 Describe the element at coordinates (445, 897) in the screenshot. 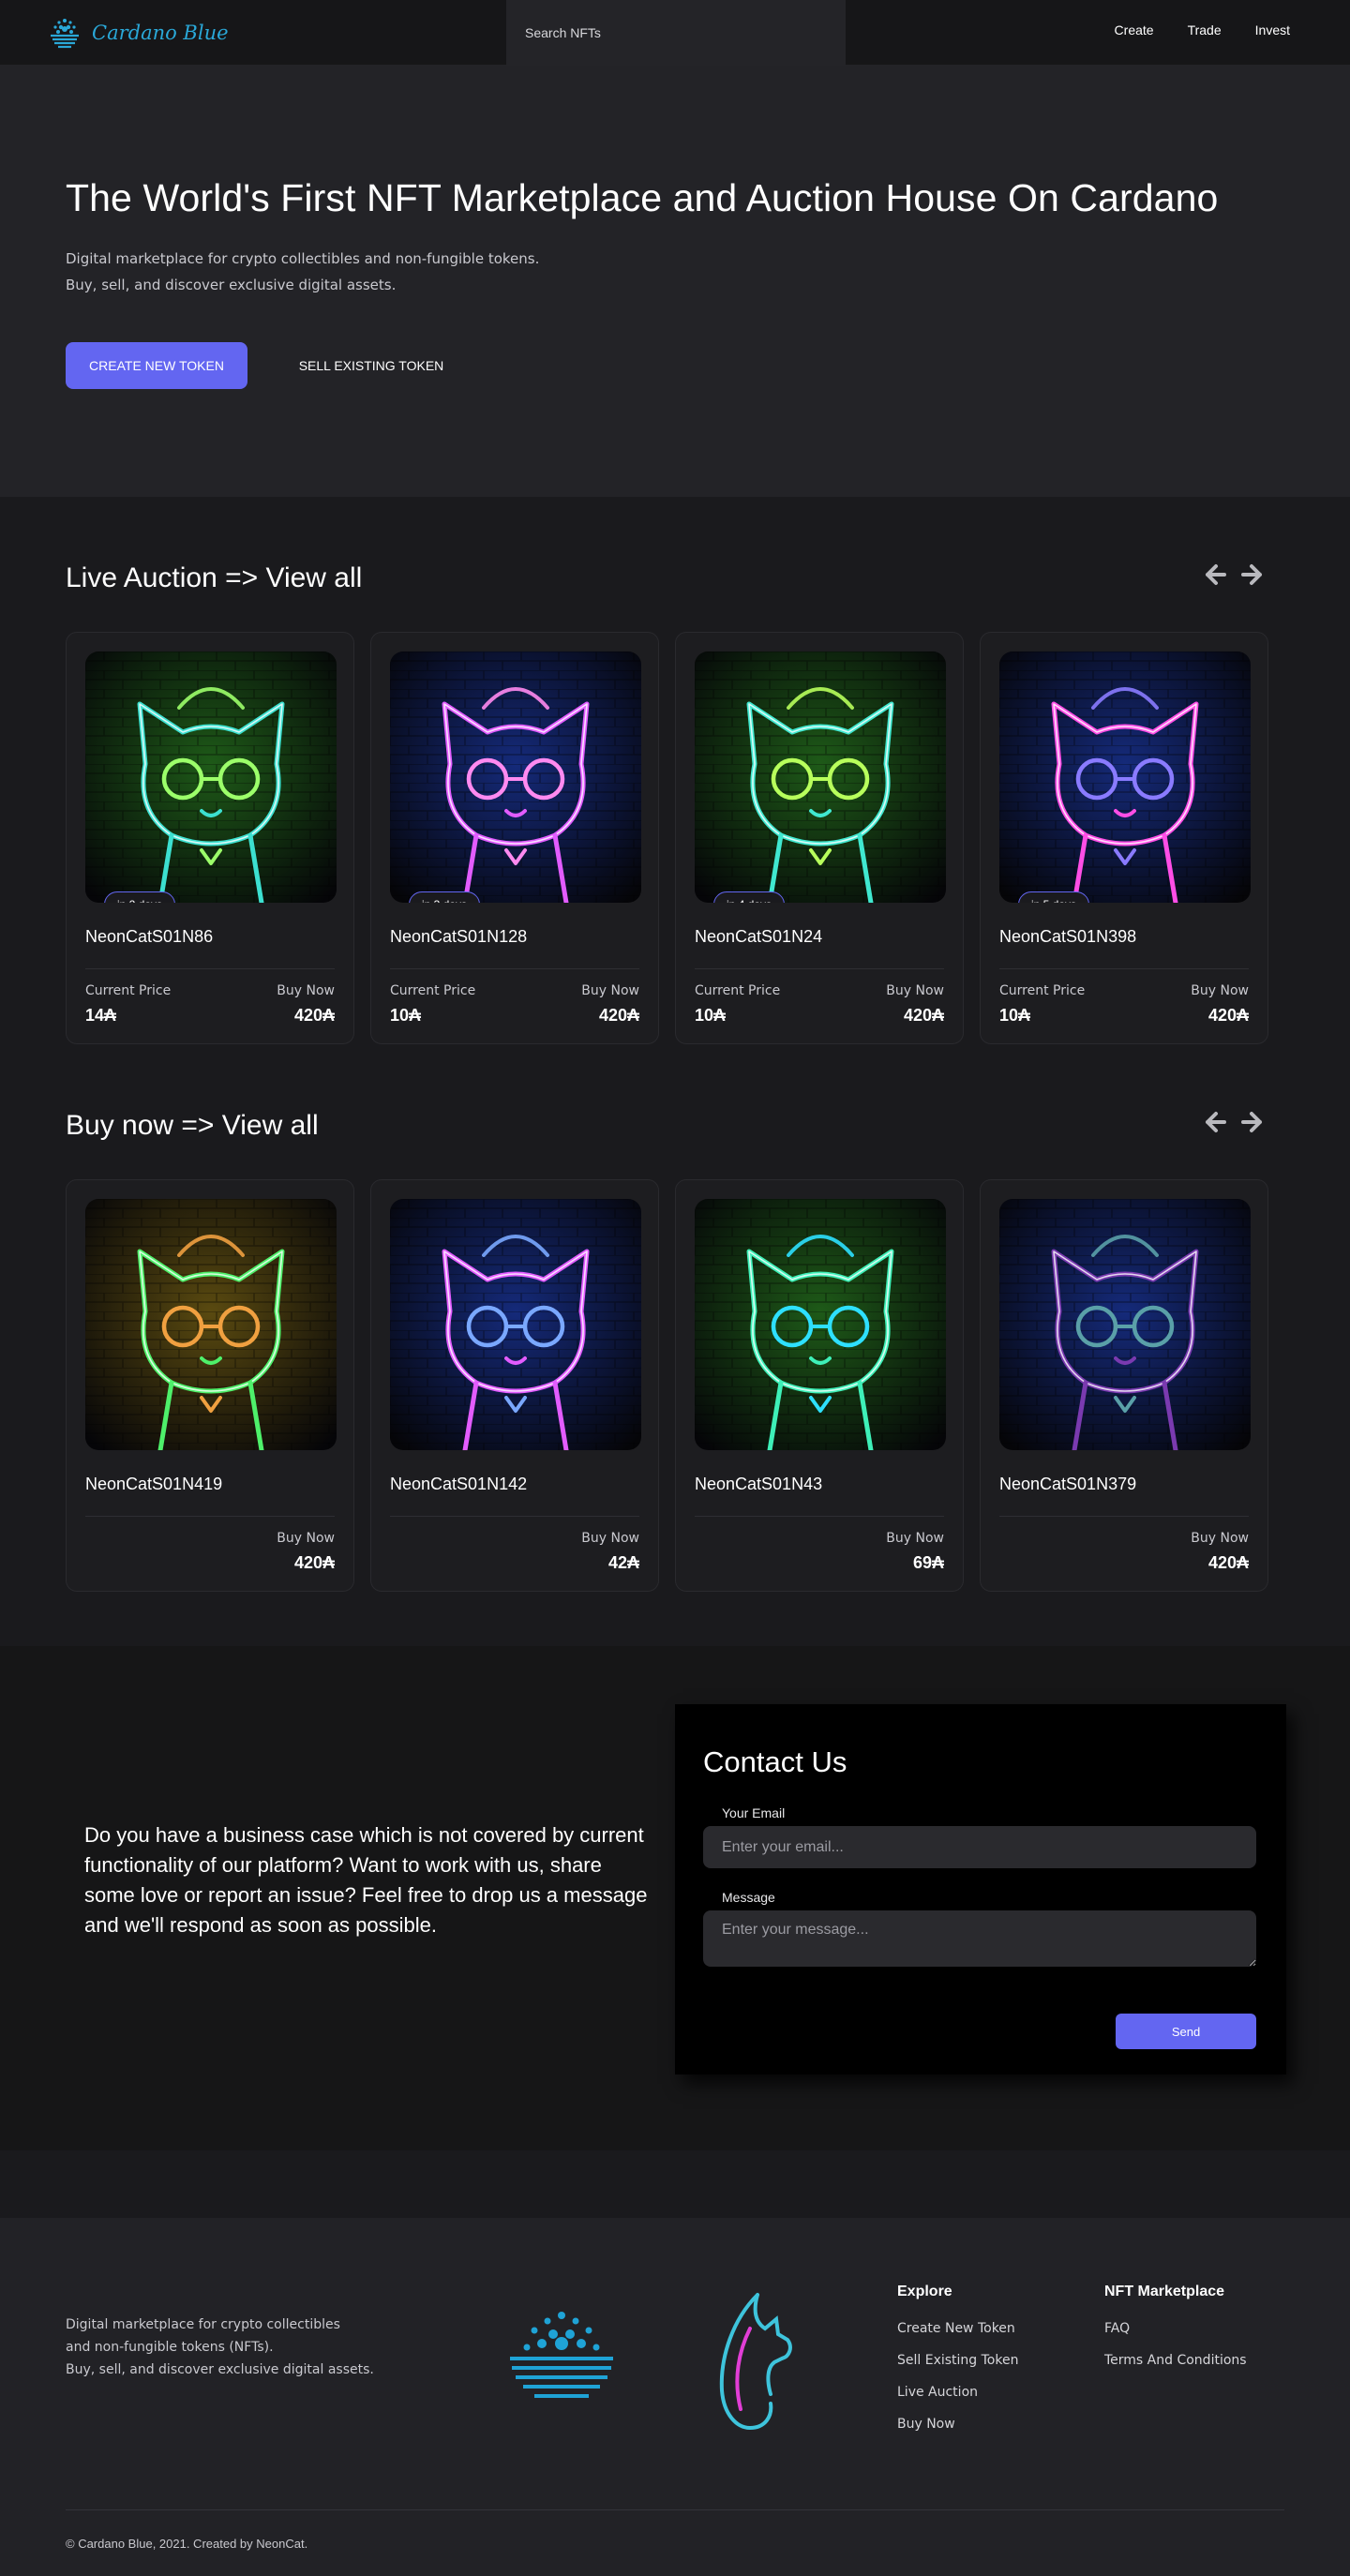

I see `time-remaining-badge: in 3 days` at that location.